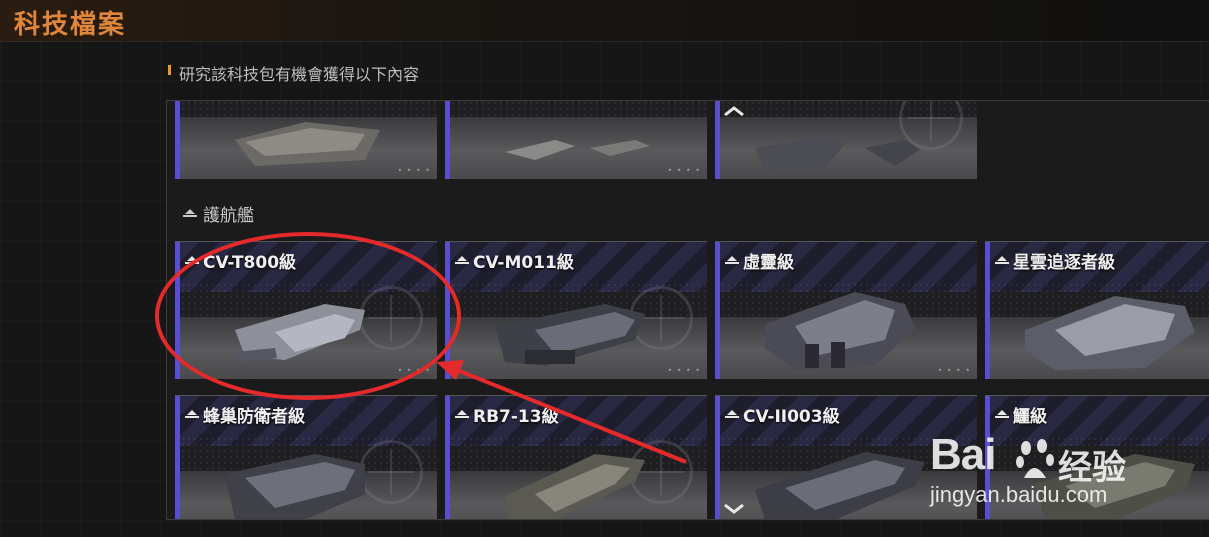  I want to click on title-bar: 科技檔案, so click(604, 21).